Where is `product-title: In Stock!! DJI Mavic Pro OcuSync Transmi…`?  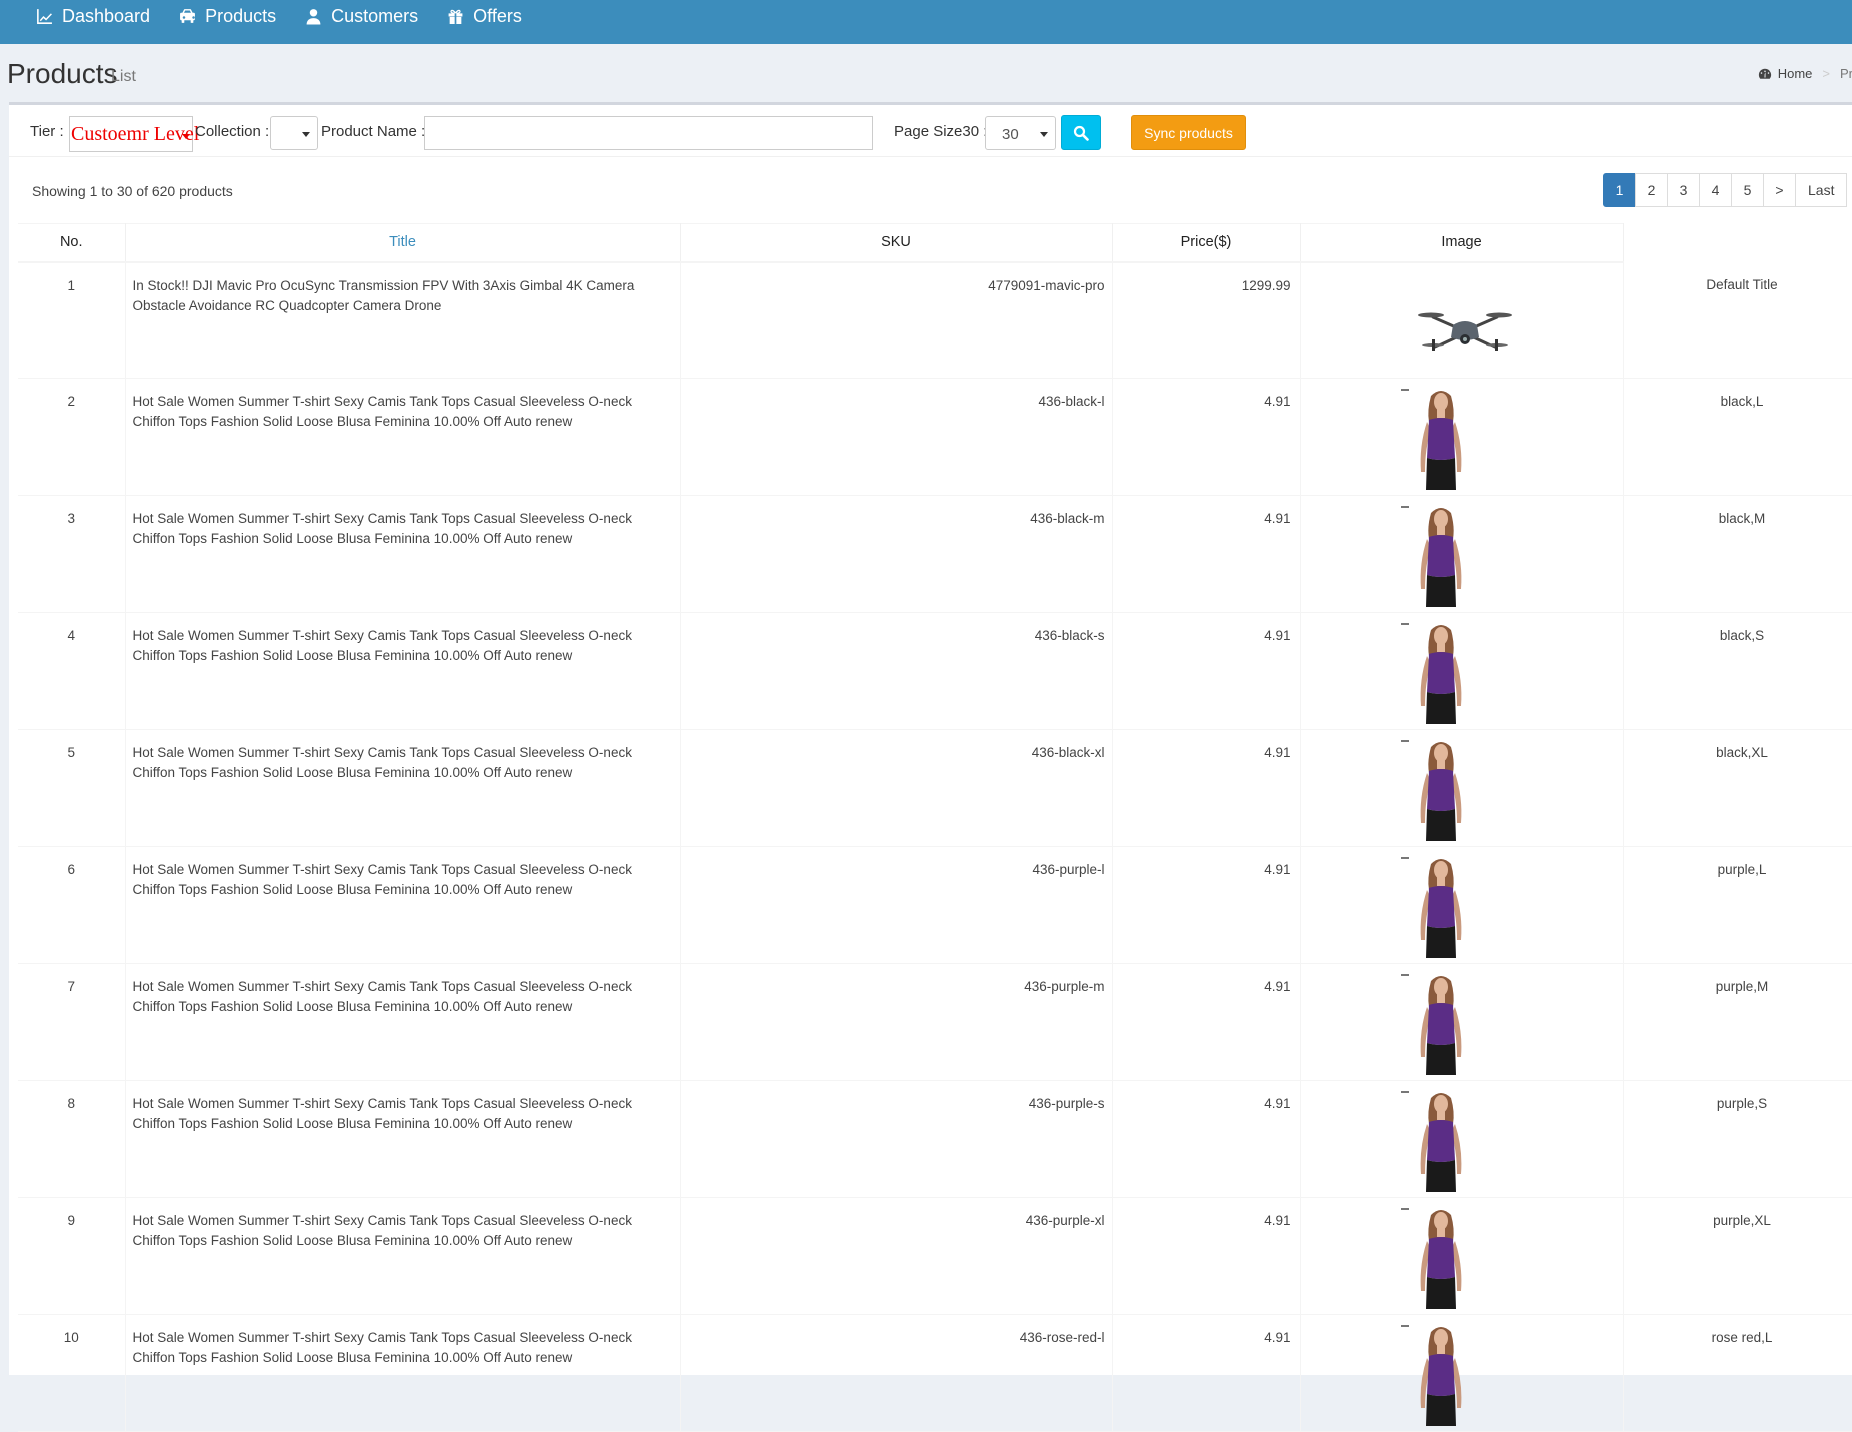 product-title: In Stock!! DJI Mavic Pro OcuSync Transmi… is located at coordinates (403, 320).